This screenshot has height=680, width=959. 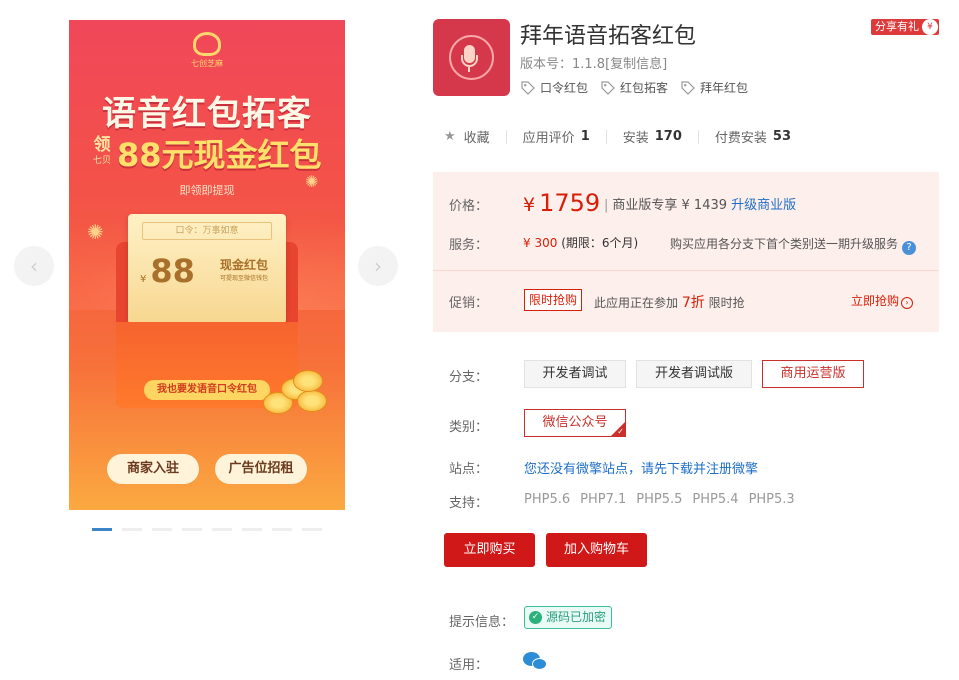 I want to click on flash-sale-badge: 限时抢购, so click(x=553, y=300).